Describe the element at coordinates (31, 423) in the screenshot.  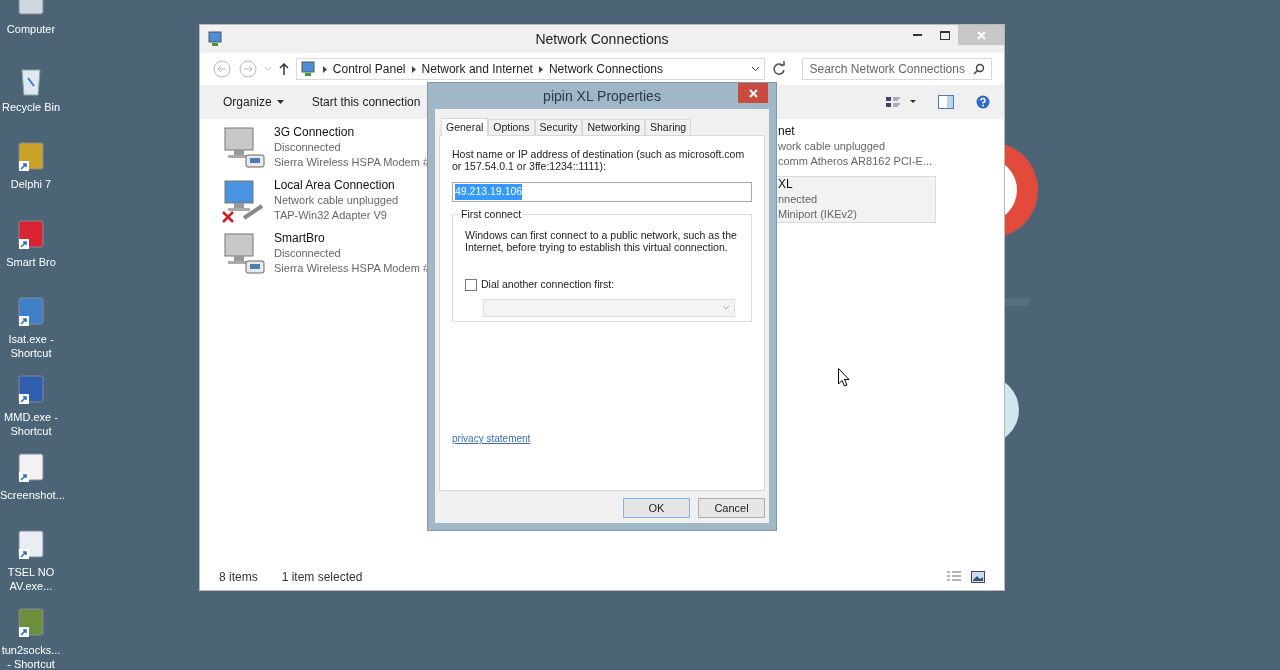
I see `desktop-icon-label: MMD.exe - Shortcut` at that location.